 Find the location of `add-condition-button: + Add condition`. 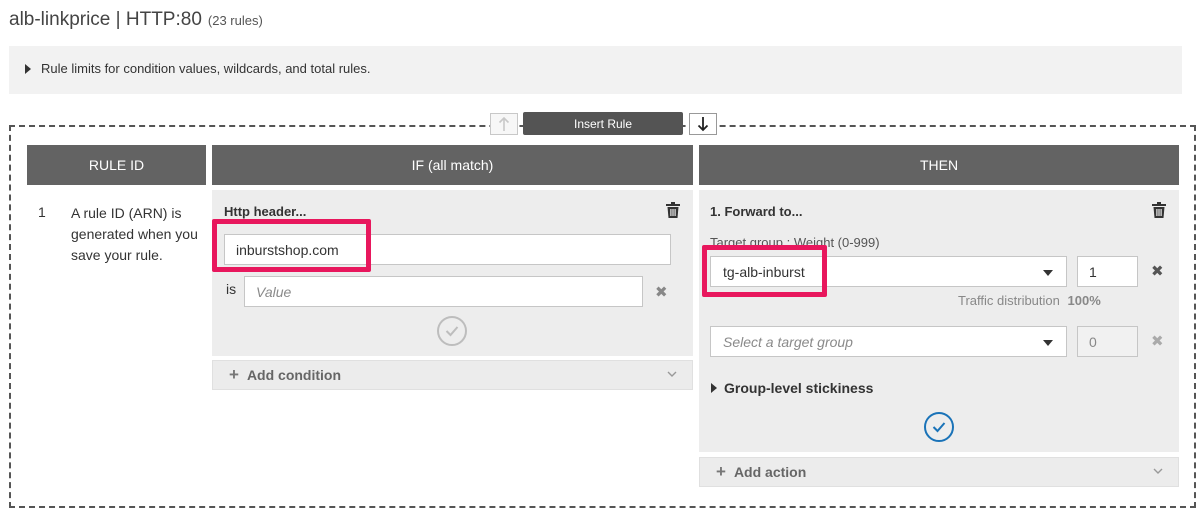

add-condition-button: + Add condition is located at coordinates (452, 375).